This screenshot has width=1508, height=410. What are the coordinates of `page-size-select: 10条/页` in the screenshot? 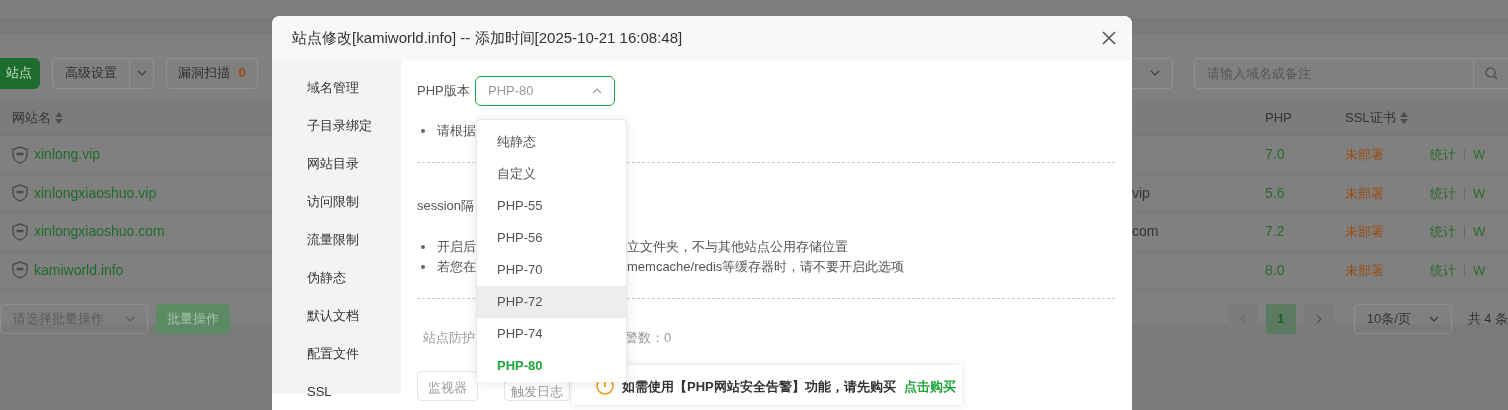 It's located at (1402, 319).